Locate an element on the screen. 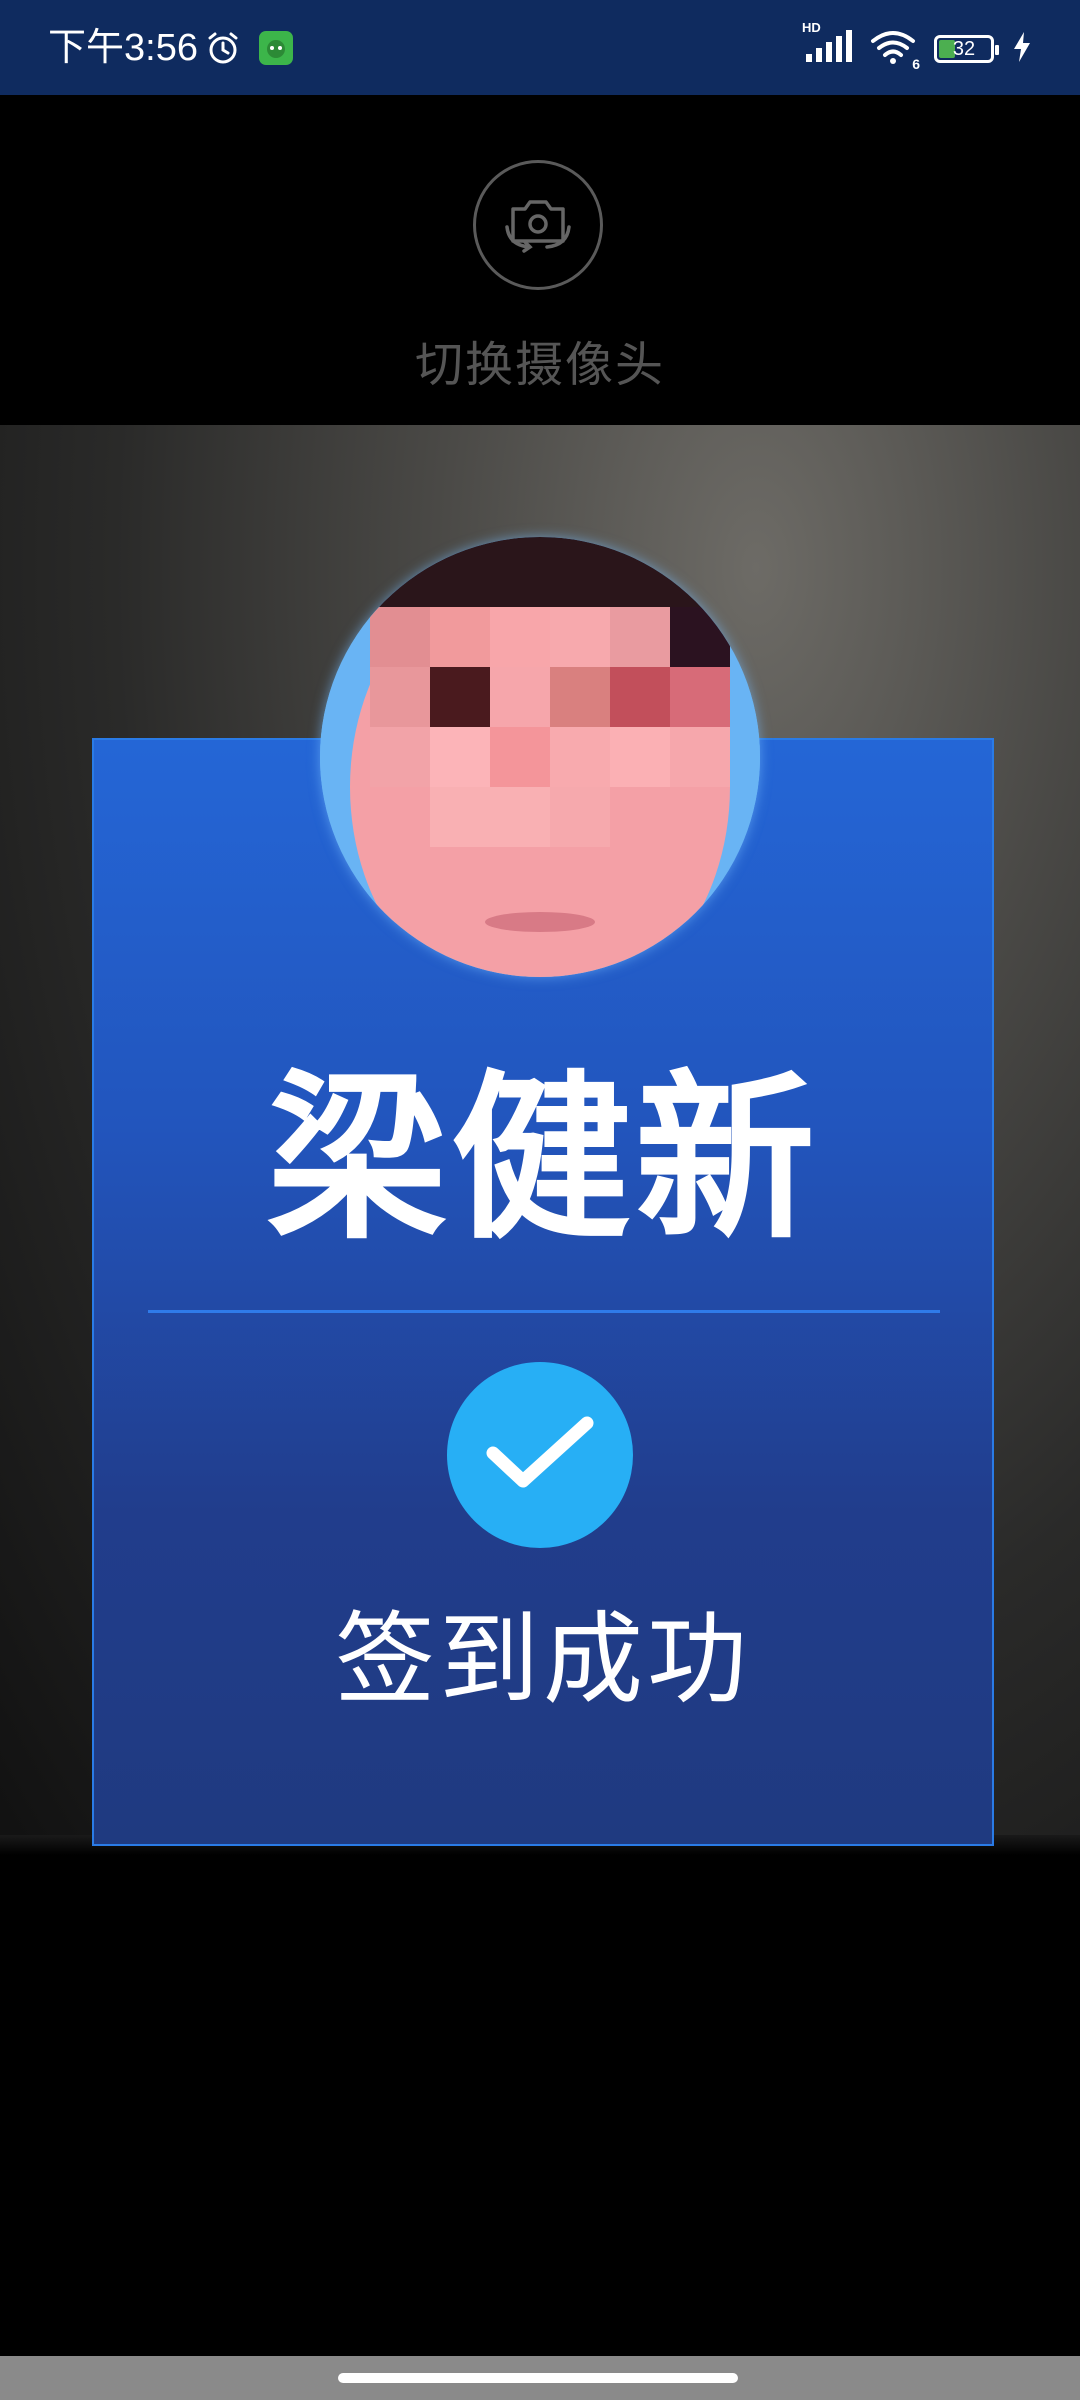 This screenshot has width=1080, height=2400. face-avatar is located at coordinates (540, 757).